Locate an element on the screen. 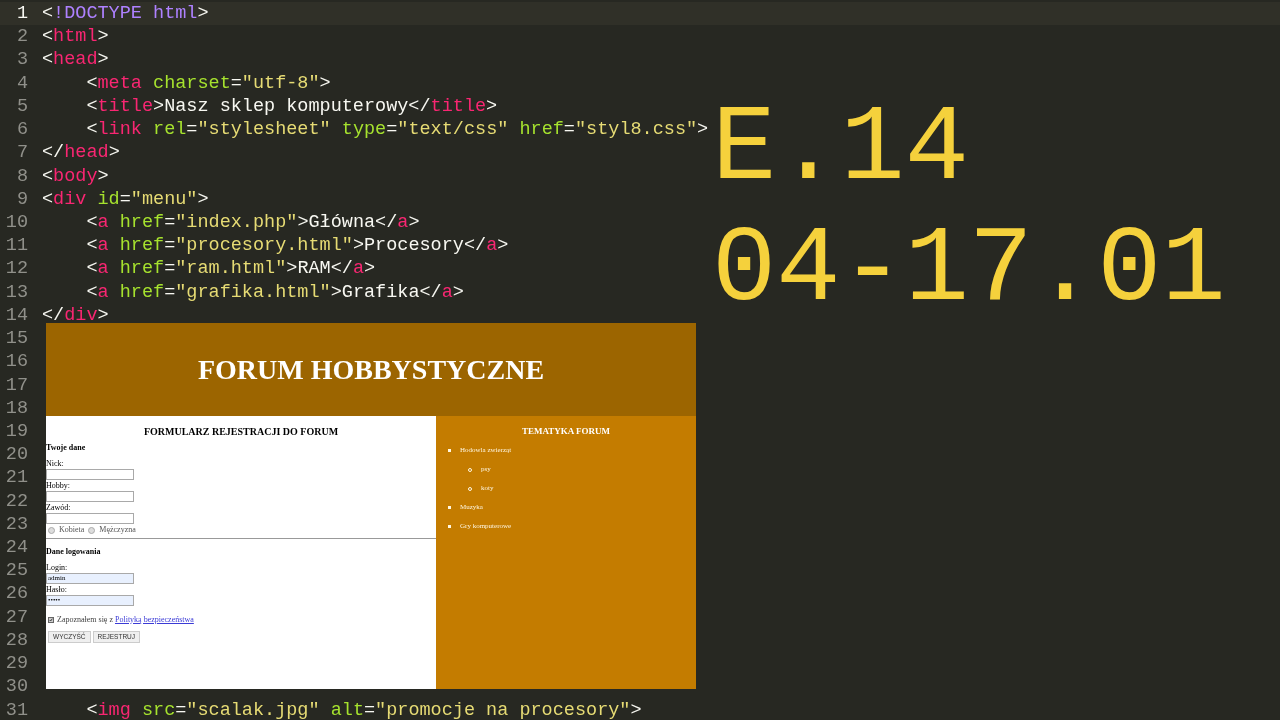  section-heading: Twoje dane is located at coordinates (66, 448).